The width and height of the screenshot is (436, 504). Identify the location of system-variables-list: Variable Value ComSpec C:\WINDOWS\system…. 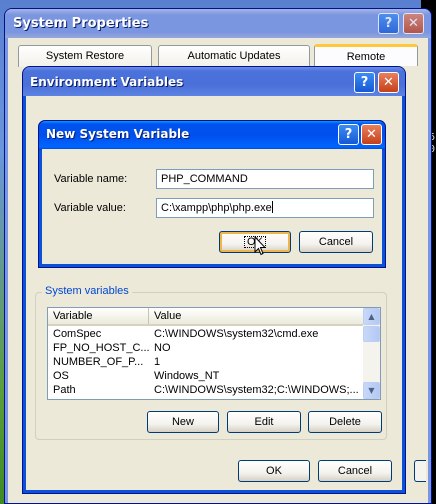
(214, 353).